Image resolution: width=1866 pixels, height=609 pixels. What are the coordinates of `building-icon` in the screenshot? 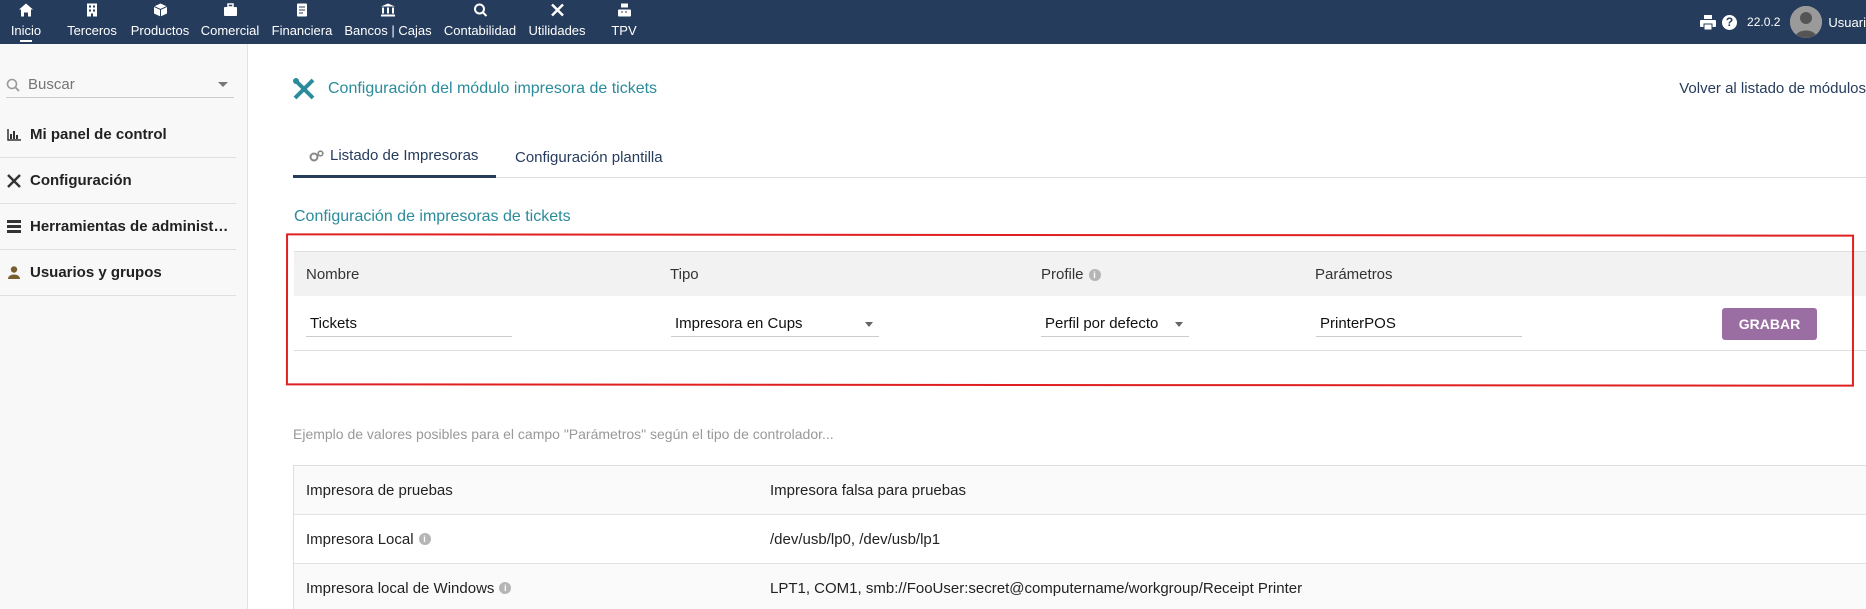 It's located at (92, 10).